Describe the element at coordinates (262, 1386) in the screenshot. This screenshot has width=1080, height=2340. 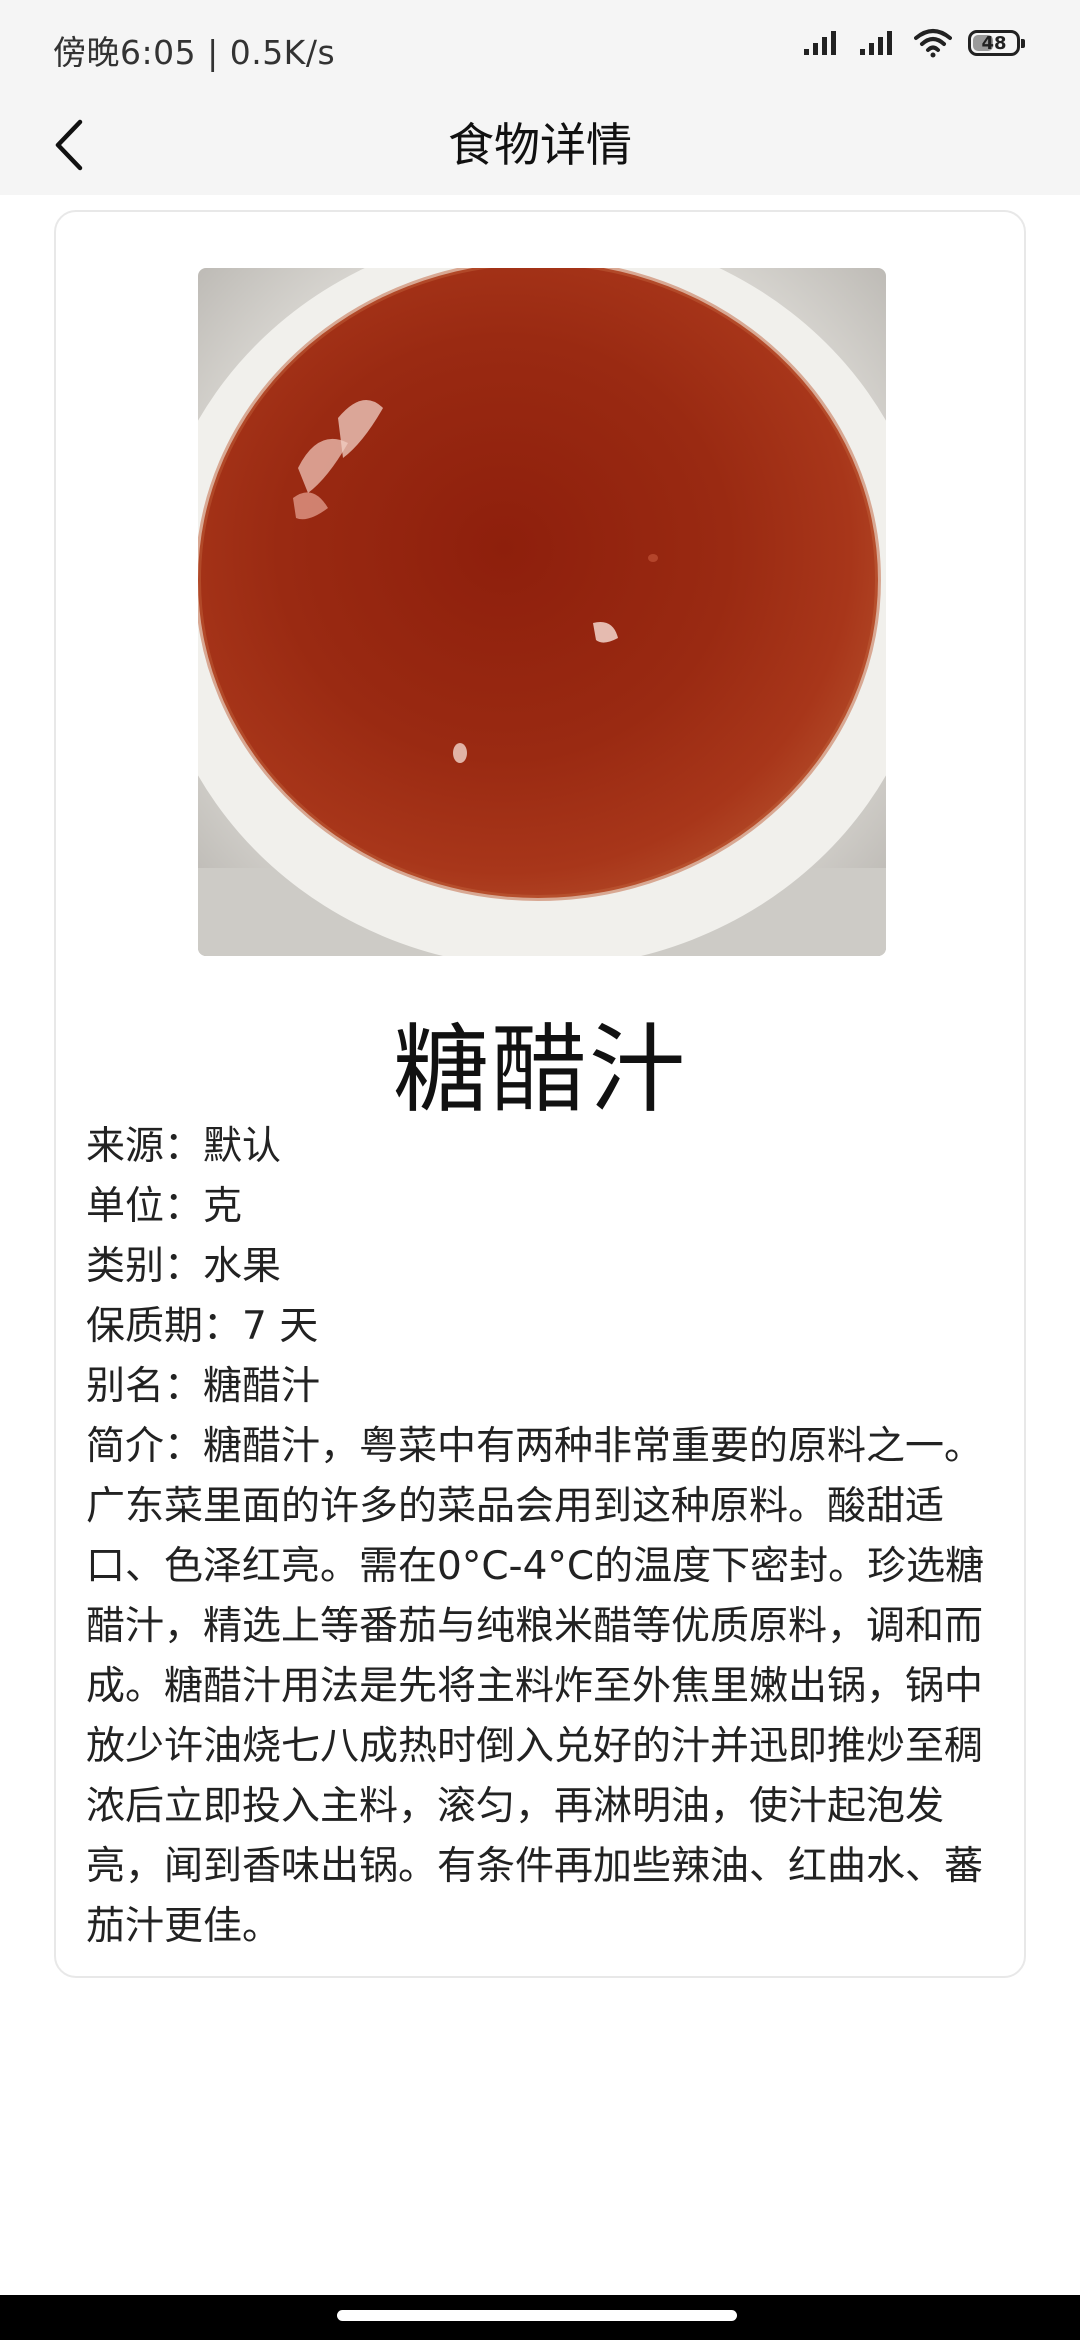
I see `info-value: 糖醋汁` at that location.